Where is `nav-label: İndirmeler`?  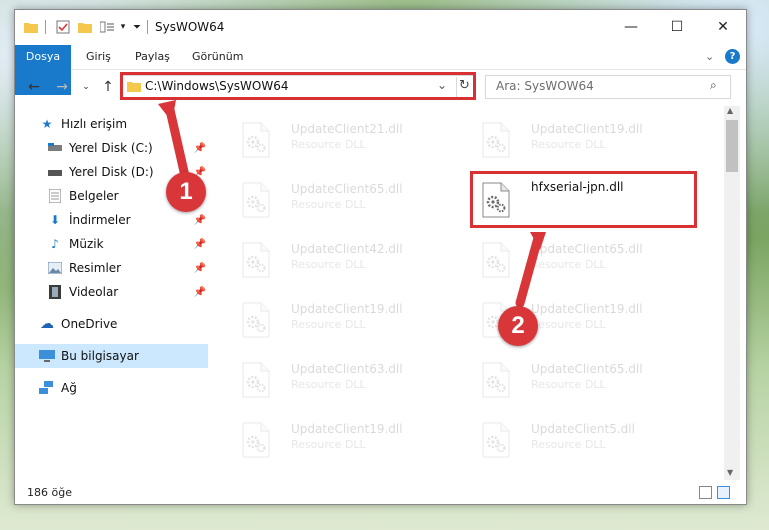 nav-label: İndirmeler is located at coordinates (100, 220).